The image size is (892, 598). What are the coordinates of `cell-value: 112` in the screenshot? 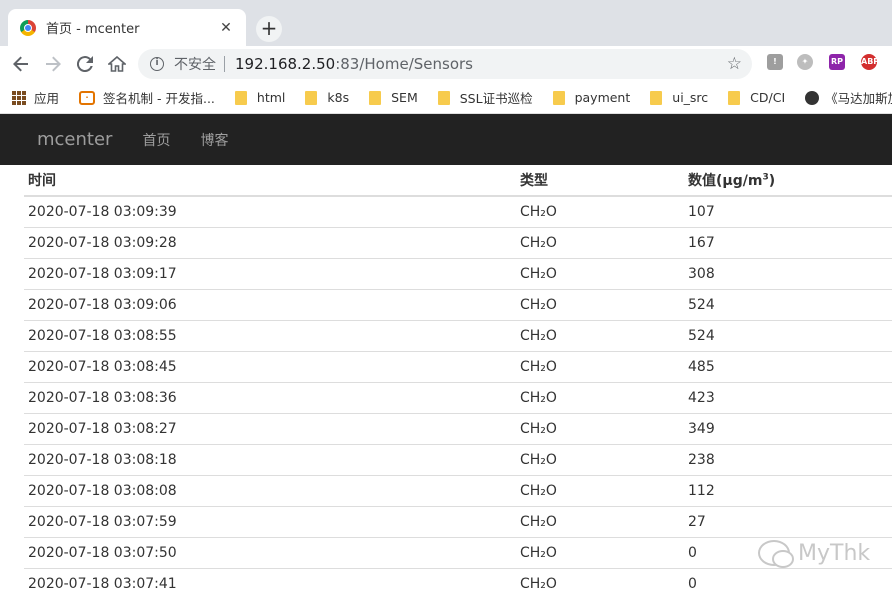 It's located at (788, 490).